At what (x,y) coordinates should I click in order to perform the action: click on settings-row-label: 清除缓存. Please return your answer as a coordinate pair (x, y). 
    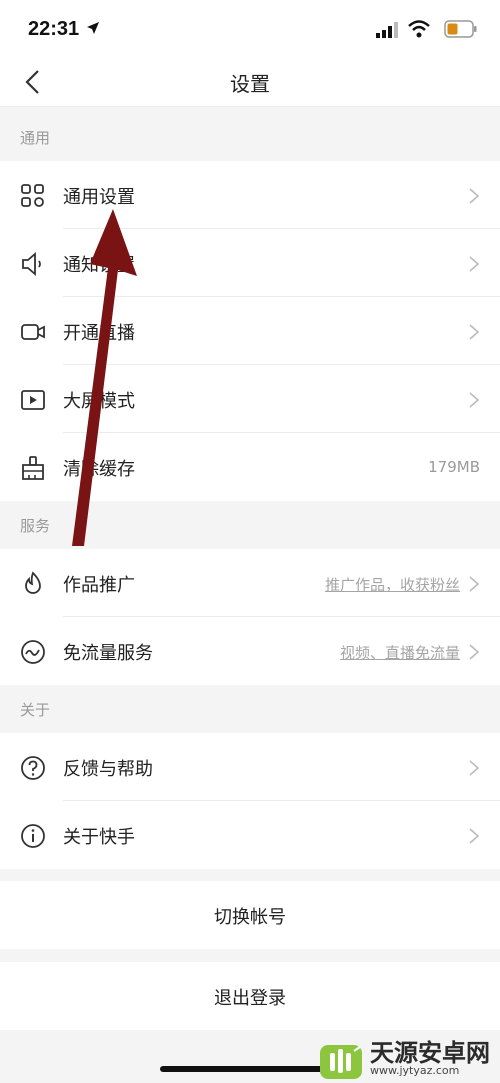
    Looking at the image, I should click on (99, 469).